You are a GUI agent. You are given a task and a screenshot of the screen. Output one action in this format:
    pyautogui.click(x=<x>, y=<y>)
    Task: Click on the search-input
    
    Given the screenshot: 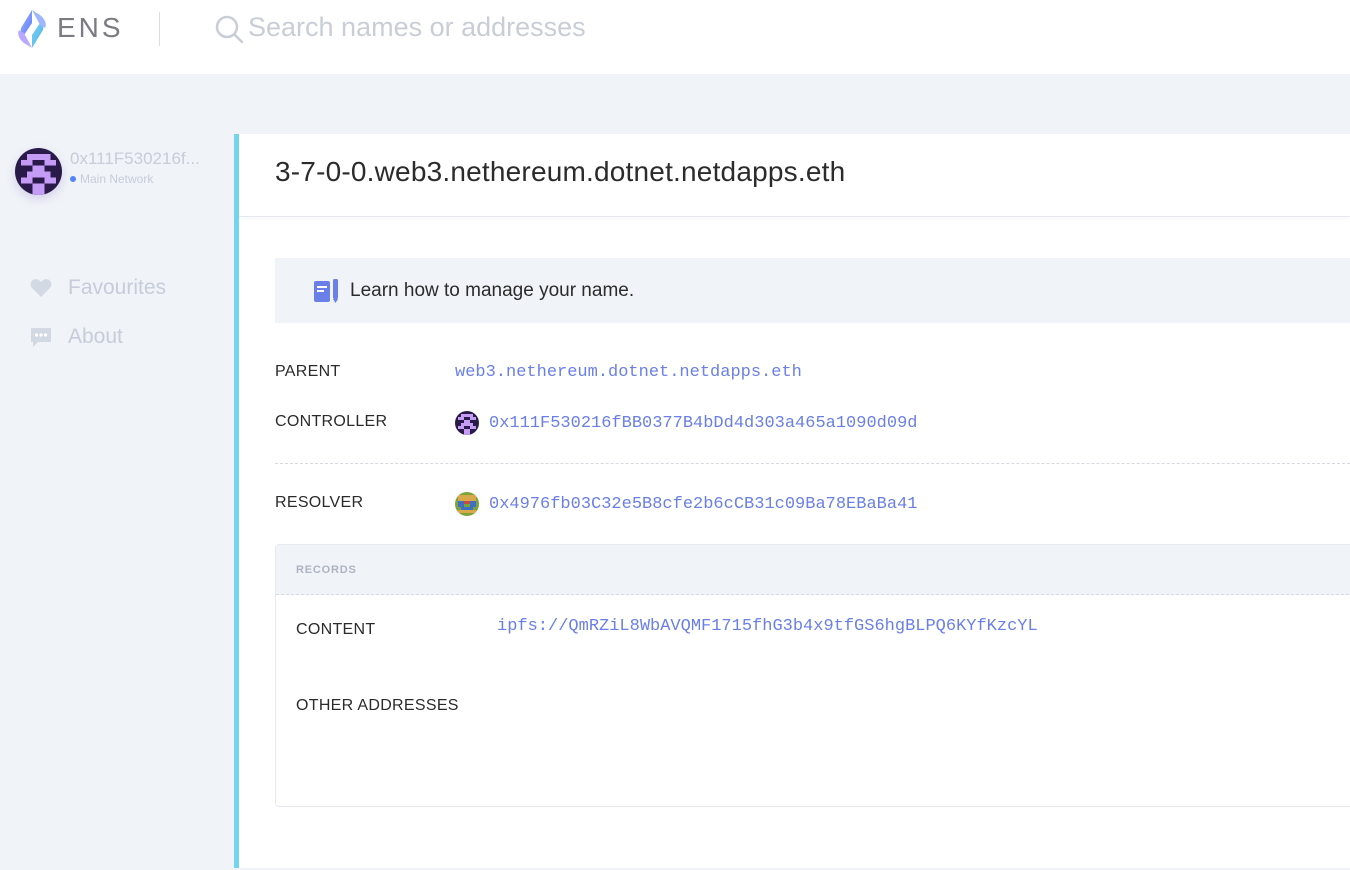 What is the action you would take?
    pyautogui.click(x=598, y=27)
    